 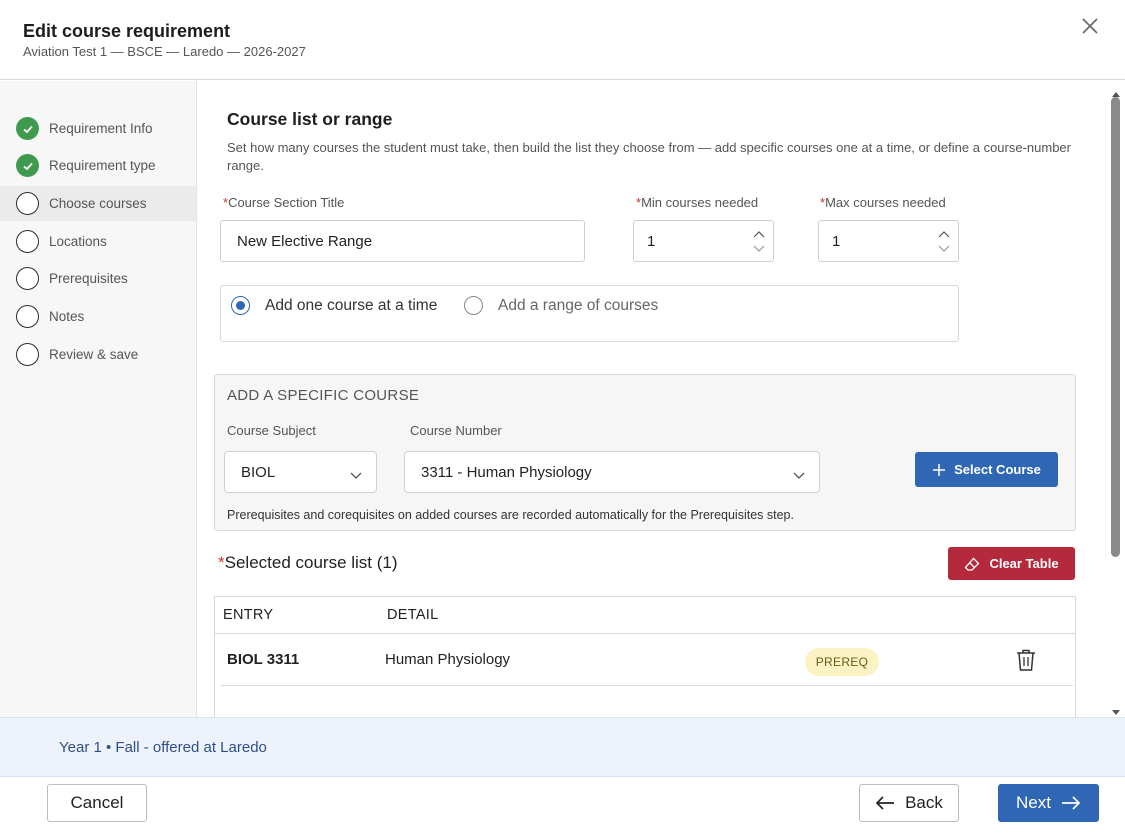 I want to click on scroll-up-icon, so click(x=1116, y=91).